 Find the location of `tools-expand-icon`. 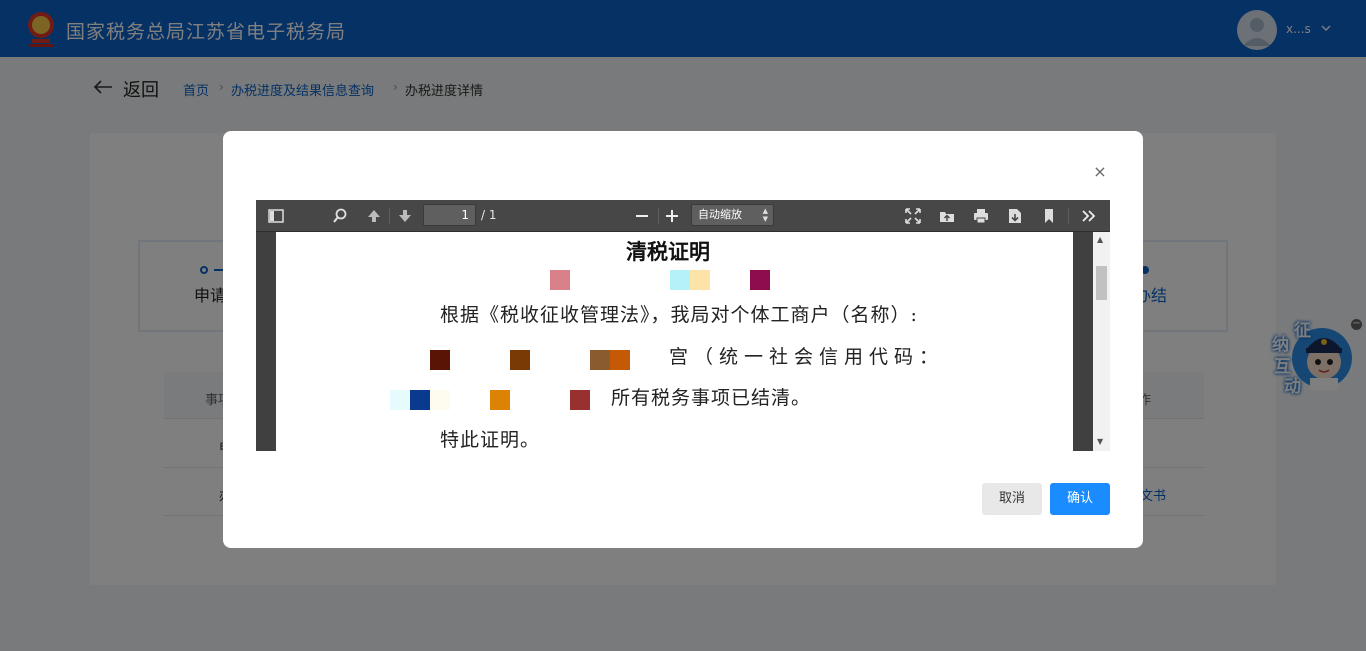

tools-expand-icon is located at coordinates (1089, 216).